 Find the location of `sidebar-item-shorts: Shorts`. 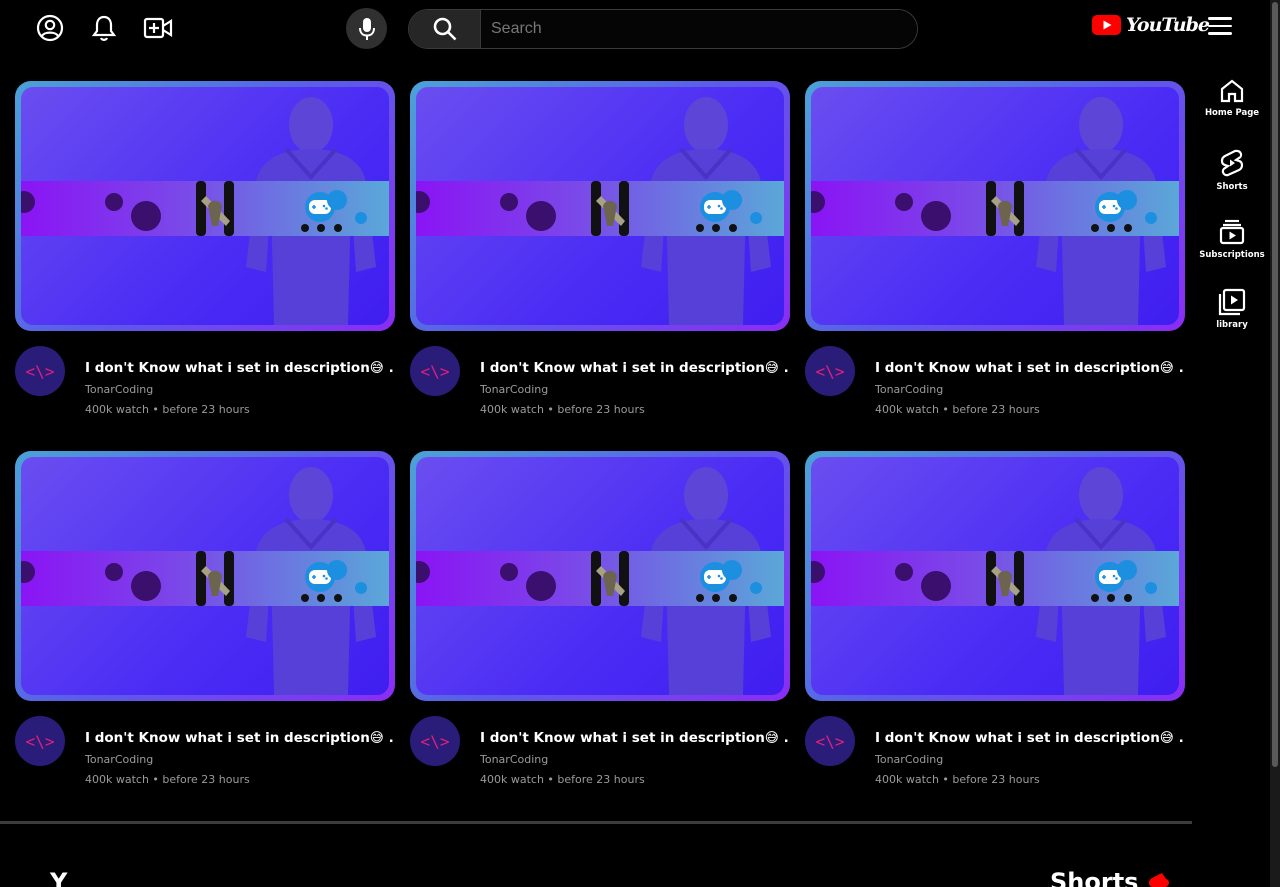

sidebar-item-shorts: Shorts is located at coordinates (1232, 183).